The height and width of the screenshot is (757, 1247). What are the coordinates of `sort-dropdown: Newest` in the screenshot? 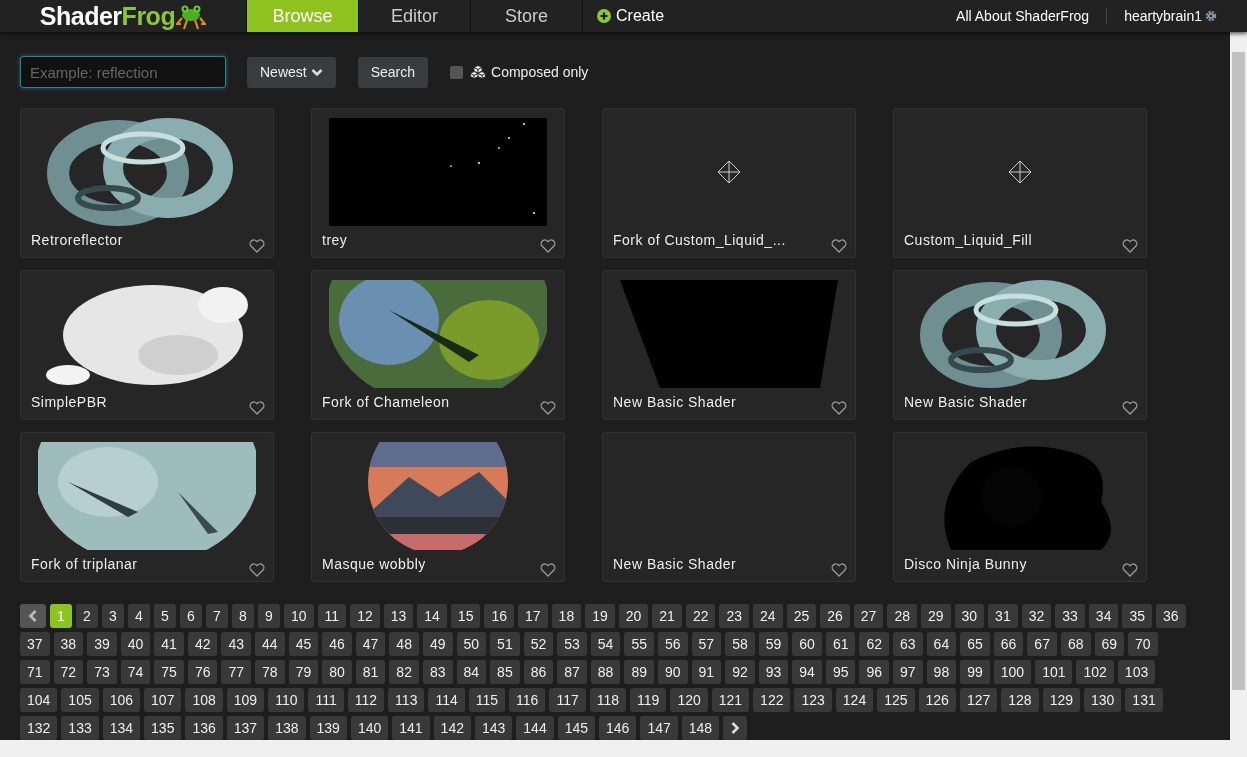 It's located at (291, 72).